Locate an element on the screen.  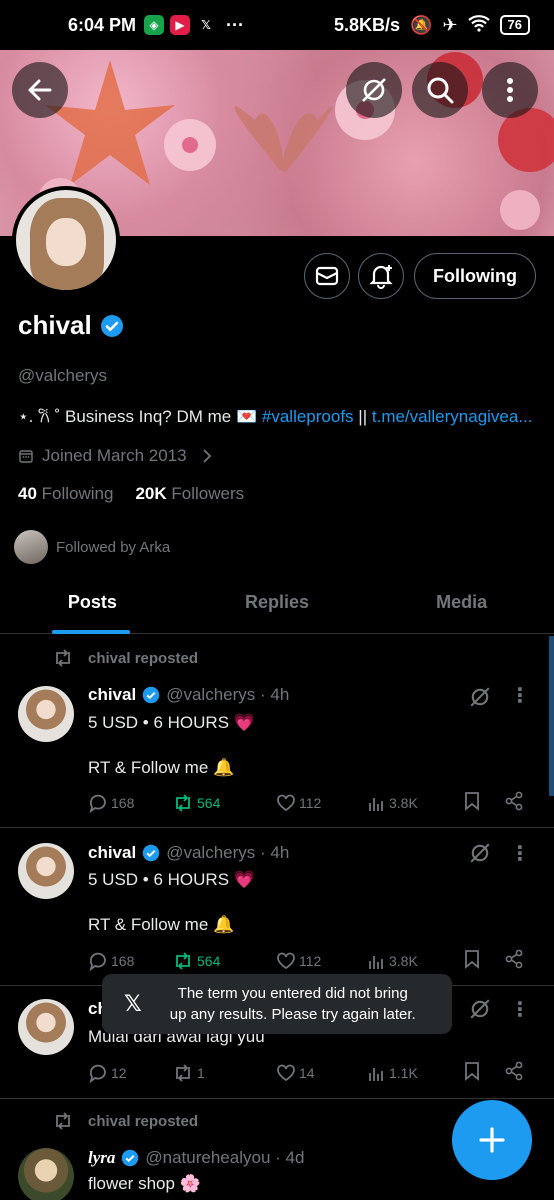
calendar-icon is located at coordinates (26, 456).